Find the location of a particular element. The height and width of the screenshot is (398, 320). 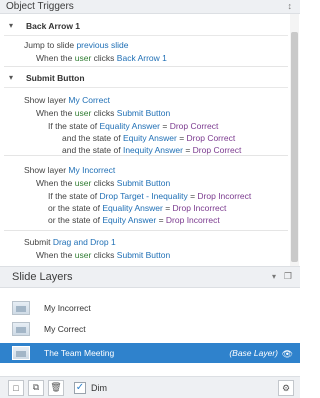

action-target-link: Drag and Drop 1 is located at coordinates (84, 242).